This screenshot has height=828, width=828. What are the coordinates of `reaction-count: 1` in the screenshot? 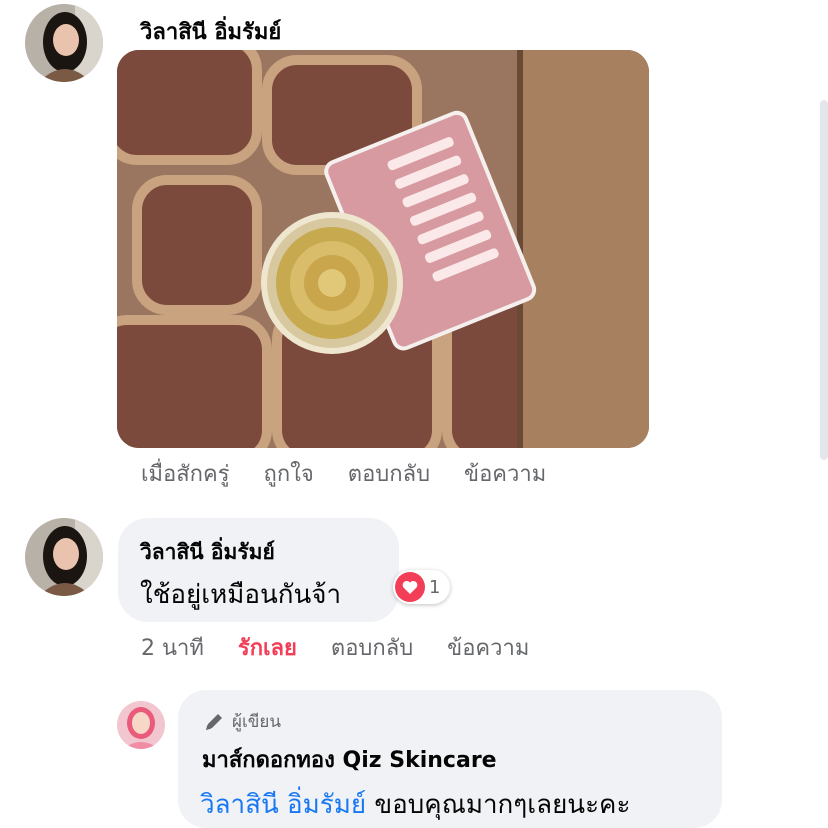 It's located at (435, 587).